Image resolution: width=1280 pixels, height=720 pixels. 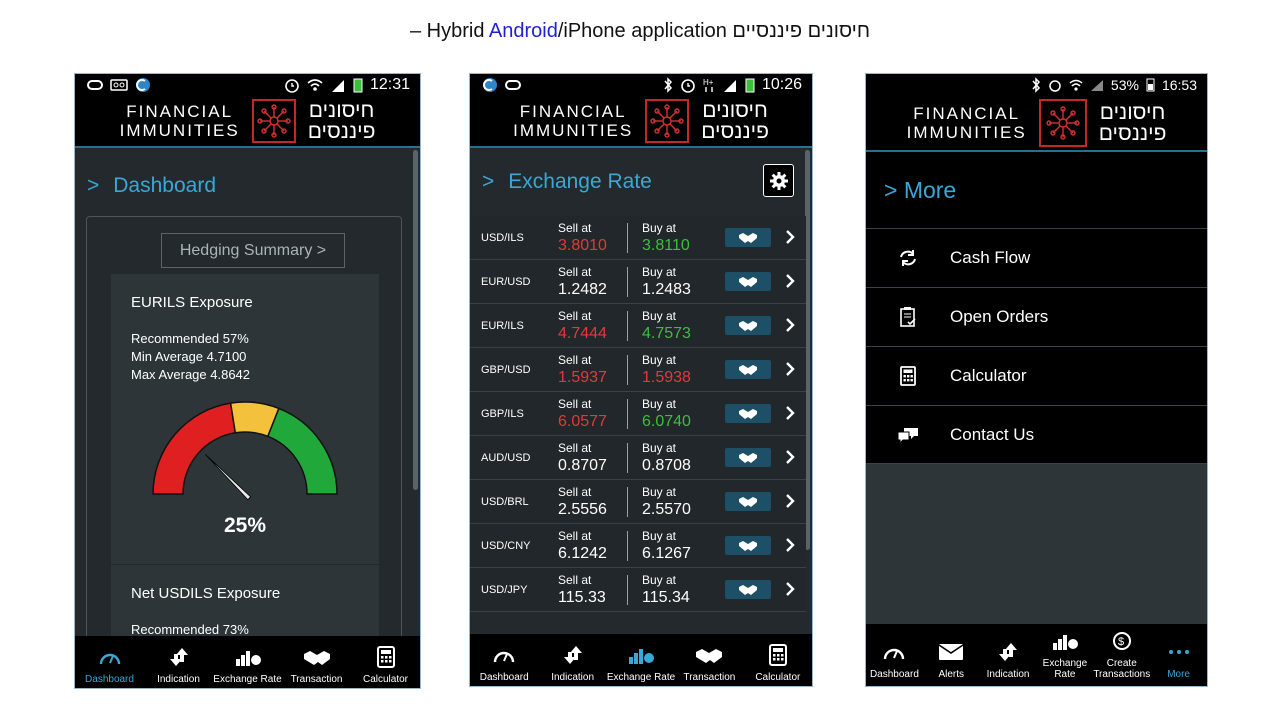 What do you see at coordinates (190, 338) in the screenshot?
I see `recommended-value: Recommended 57%` at bounding box center [190, 338].